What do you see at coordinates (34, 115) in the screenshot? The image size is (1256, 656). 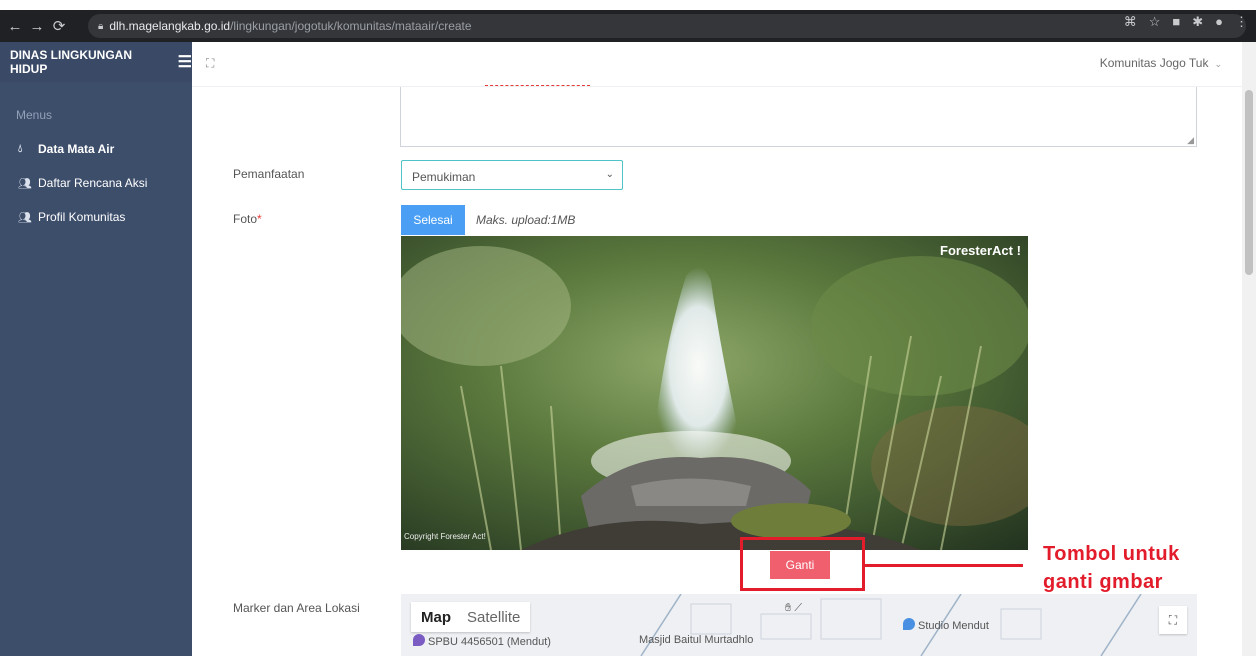 I see `sidebar-section-label: Menus` at bounding box center [34, 115].